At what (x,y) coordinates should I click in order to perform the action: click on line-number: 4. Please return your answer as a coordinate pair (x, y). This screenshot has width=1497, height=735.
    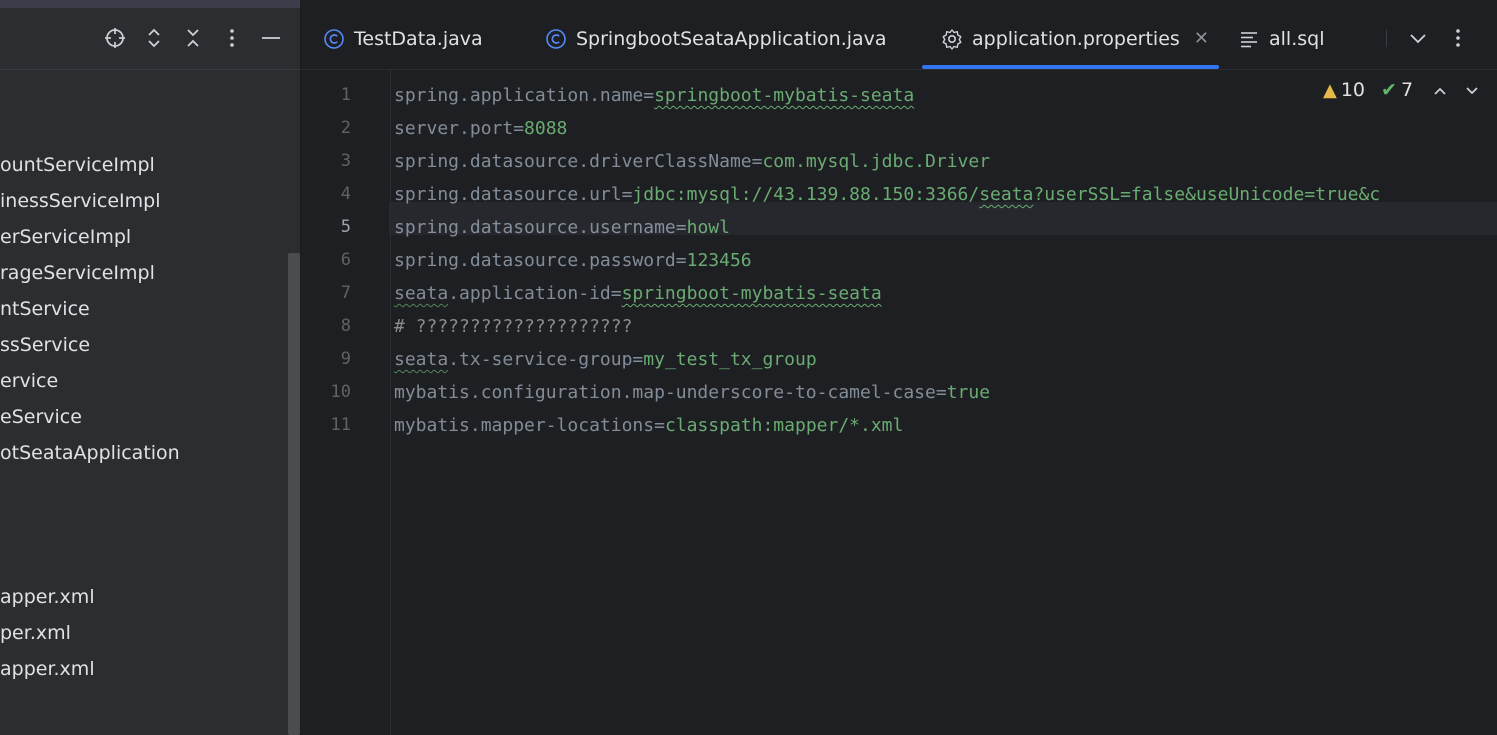
    Looking at the image, I should click on (326, 194).